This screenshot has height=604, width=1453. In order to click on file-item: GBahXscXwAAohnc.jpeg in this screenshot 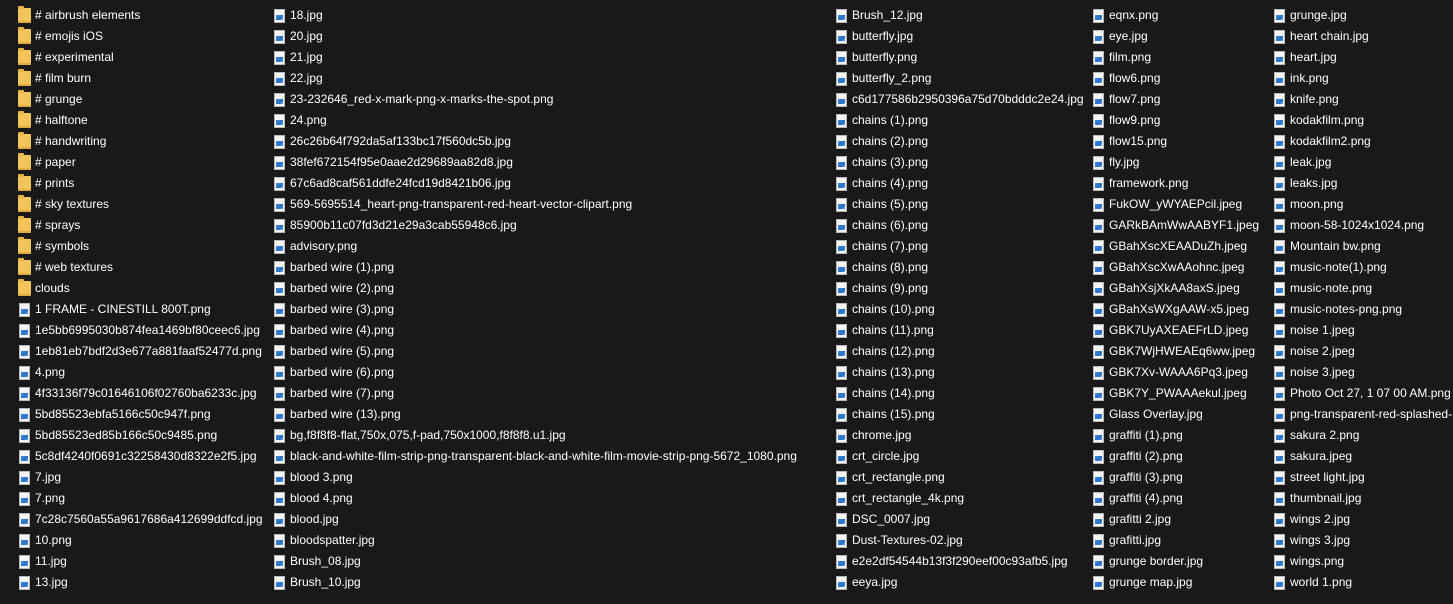, I will do `click(1175, 267)`.